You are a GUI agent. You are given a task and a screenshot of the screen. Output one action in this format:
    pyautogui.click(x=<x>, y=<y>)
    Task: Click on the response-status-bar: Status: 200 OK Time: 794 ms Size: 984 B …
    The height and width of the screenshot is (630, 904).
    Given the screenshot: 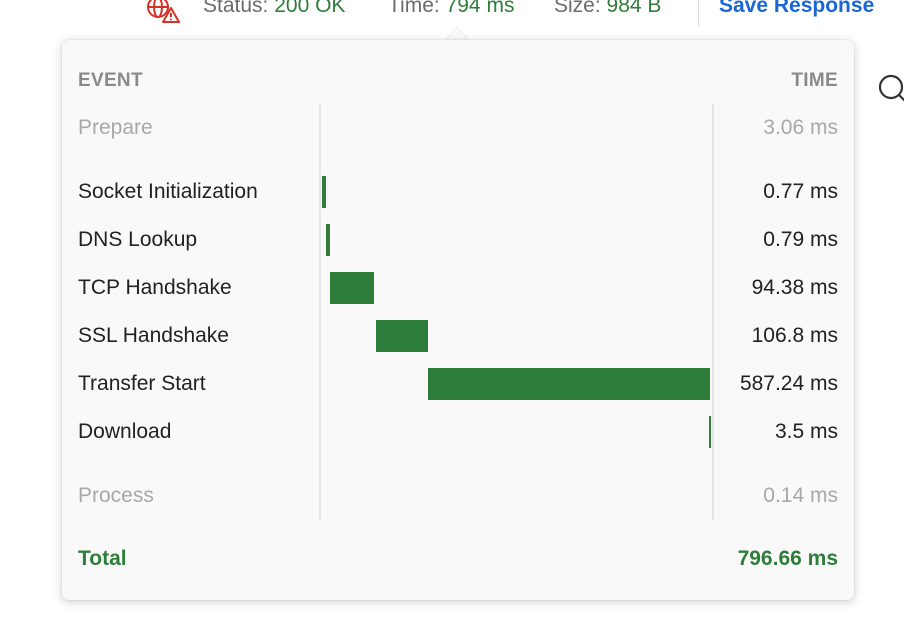 What is the action you would take?
    pyautogui.click(x=452, y=14)
    